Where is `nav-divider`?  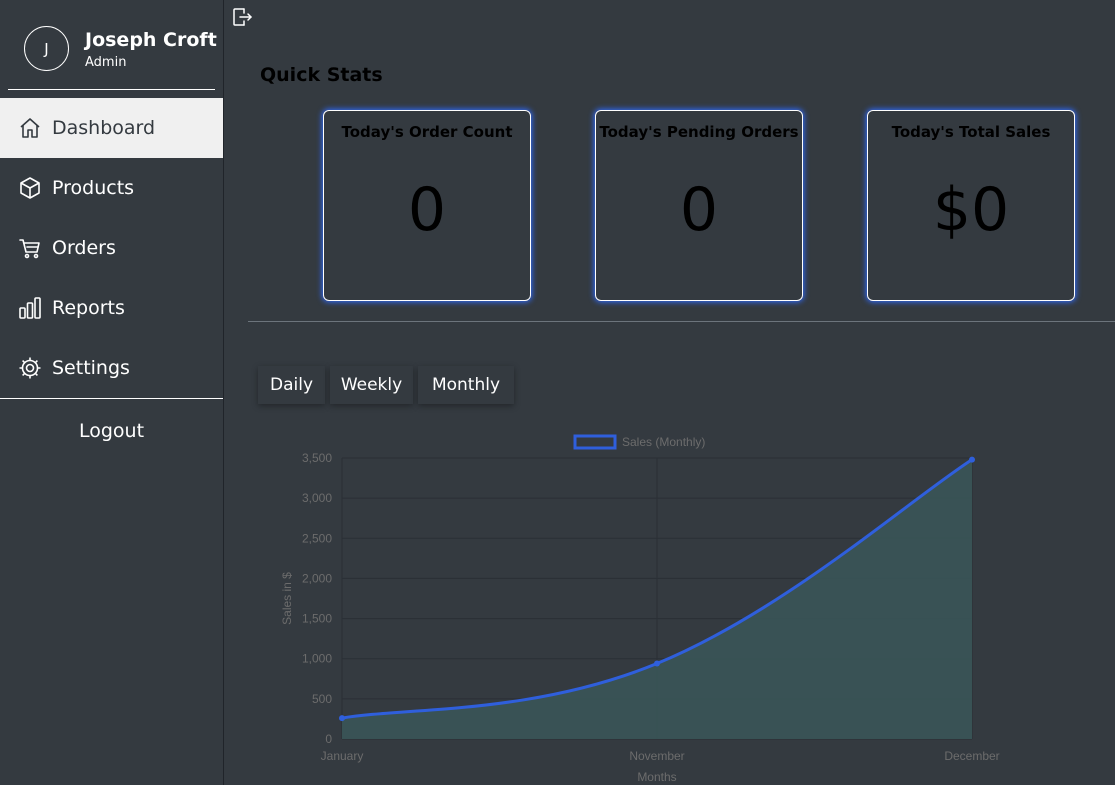 nav-divider is located at coordinates (111, 398).